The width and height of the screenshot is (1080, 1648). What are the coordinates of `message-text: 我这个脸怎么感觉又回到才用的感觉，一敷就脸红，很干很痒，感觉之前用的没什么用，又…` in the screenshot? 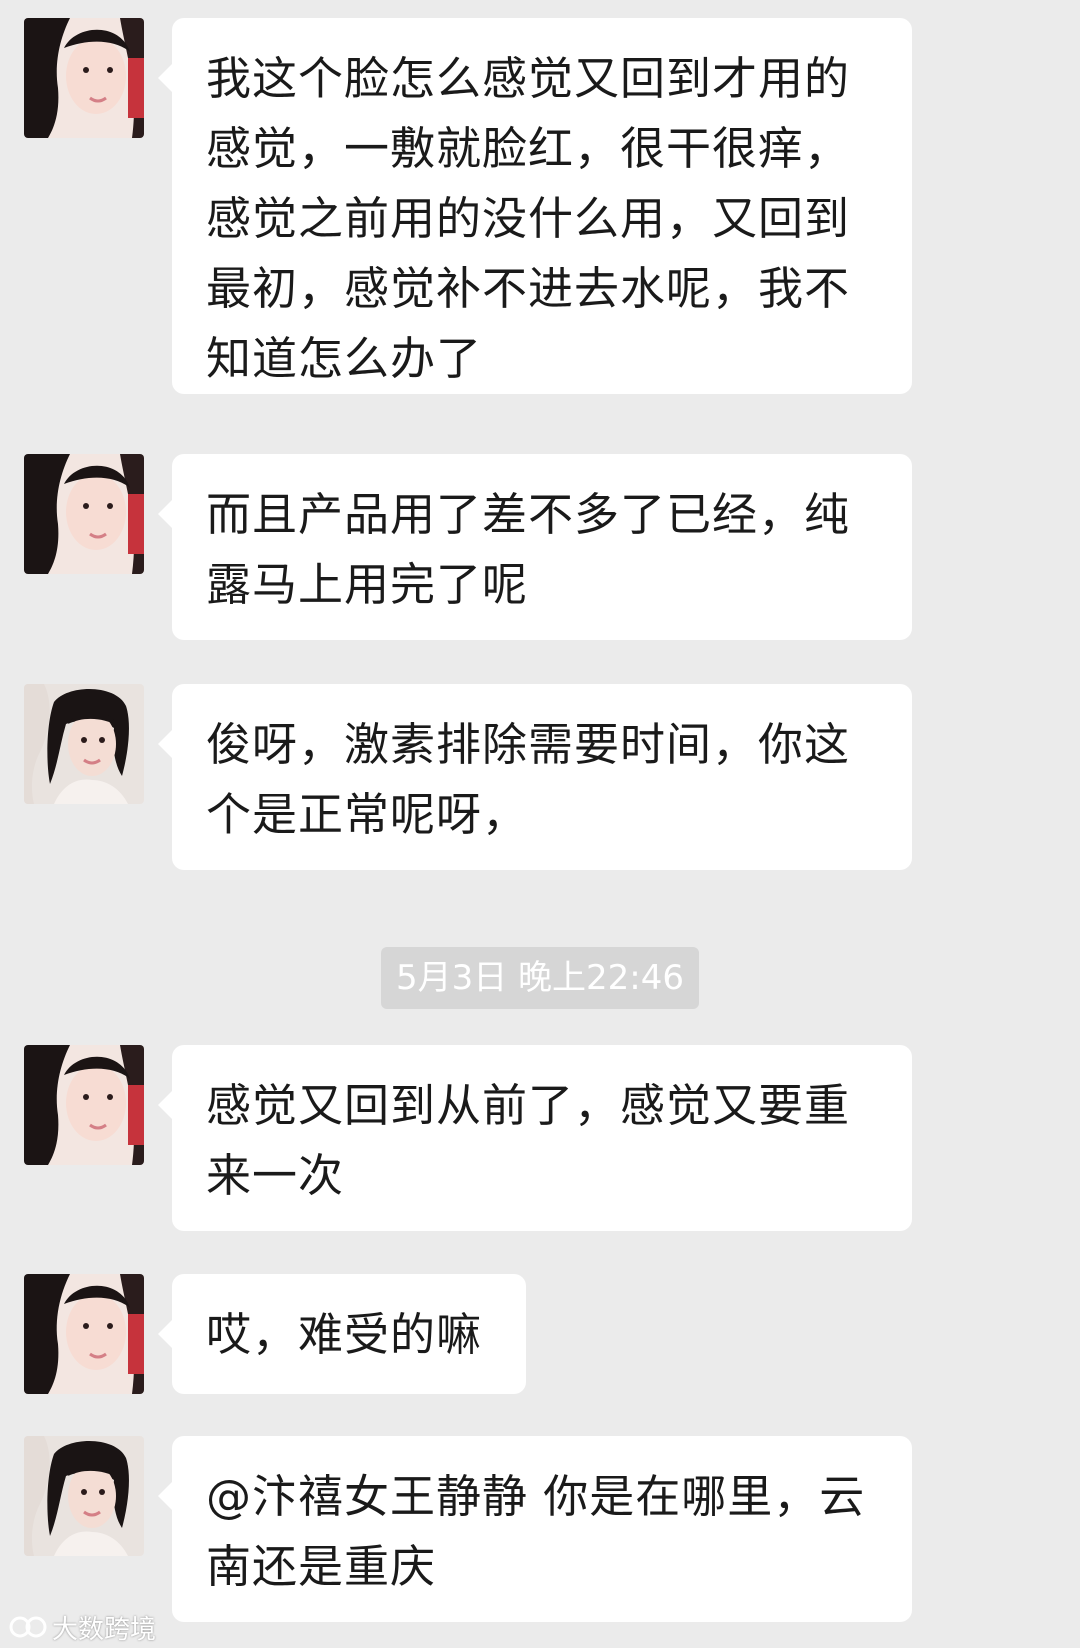 It's located at (528, 218).